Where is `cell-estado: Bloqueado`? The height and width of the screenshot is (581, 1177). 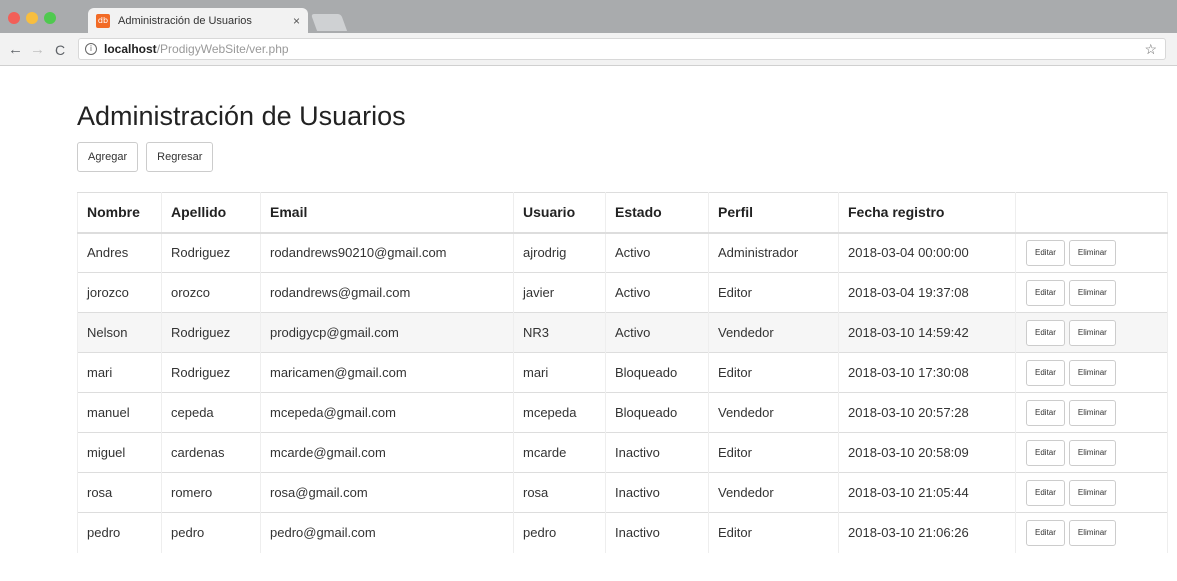
cell-estado: Bloqueado is located at coordinates (657, 372).